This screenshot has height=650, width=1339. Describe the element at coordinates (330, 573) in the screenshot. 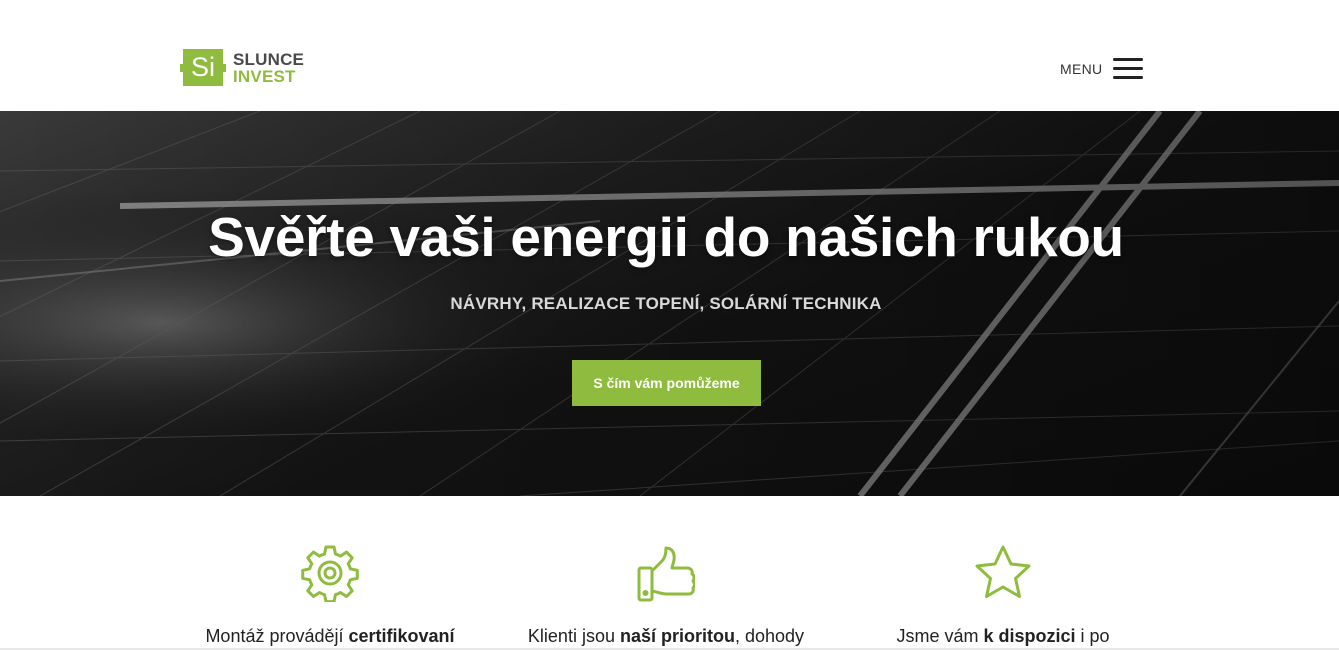

I see `gear-icon` at that location.